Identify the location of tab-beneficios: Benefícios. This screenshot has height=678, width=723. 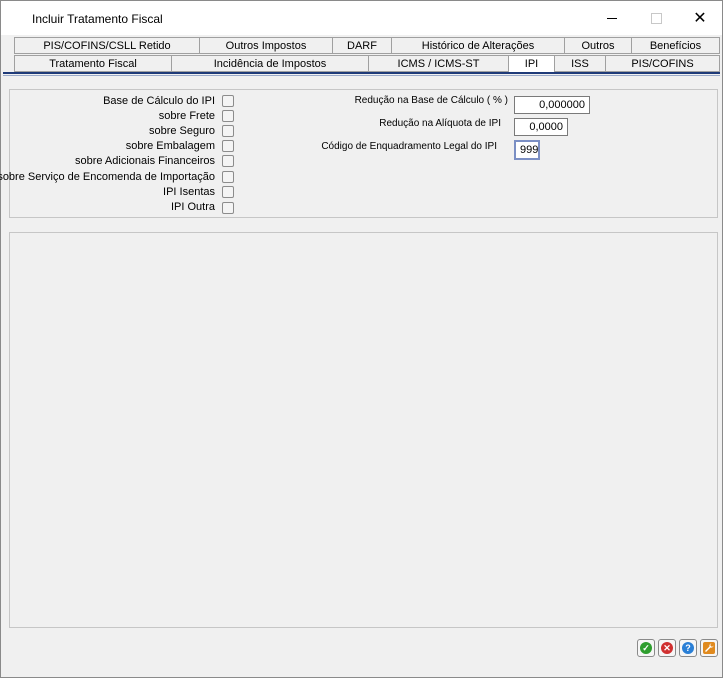
(675, 45).